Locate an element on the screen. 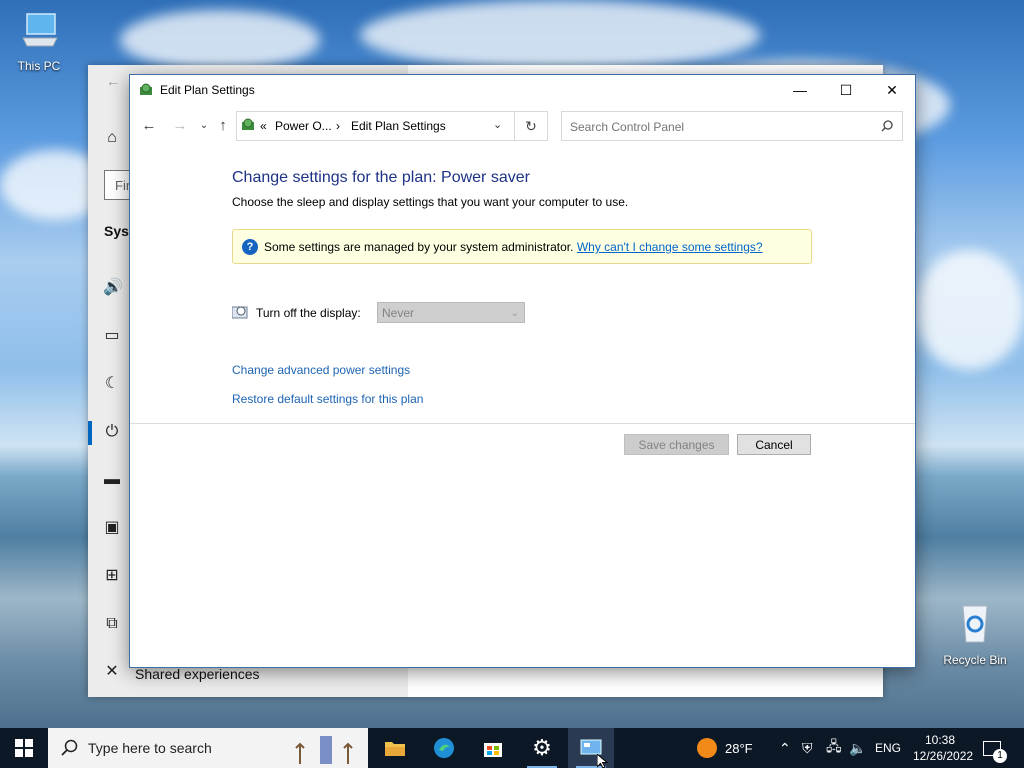 The height and width of the screenshot is (768, 1024). breadcrumb-overflow: « is located at coordinates (263, 126).